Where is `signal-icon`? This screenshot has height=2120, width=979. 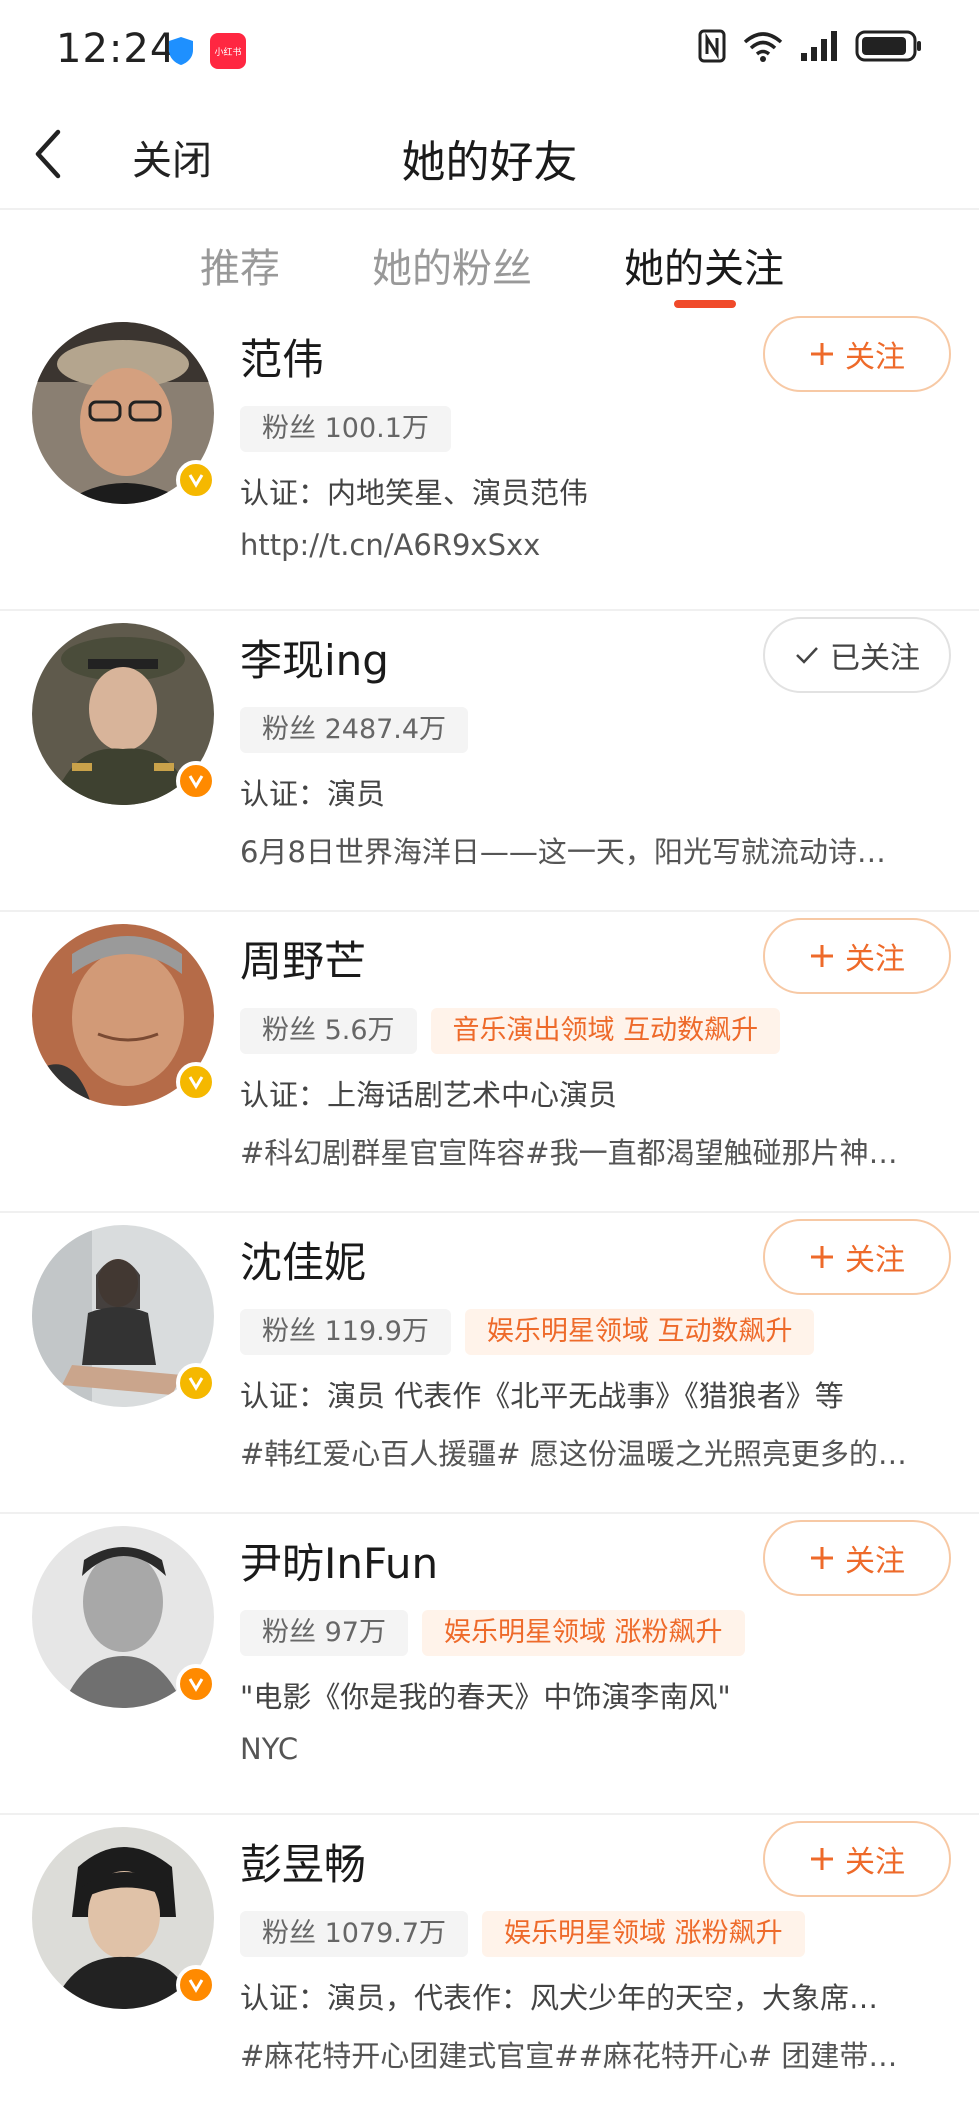
signal-icon is located at coordinates (819, 46).